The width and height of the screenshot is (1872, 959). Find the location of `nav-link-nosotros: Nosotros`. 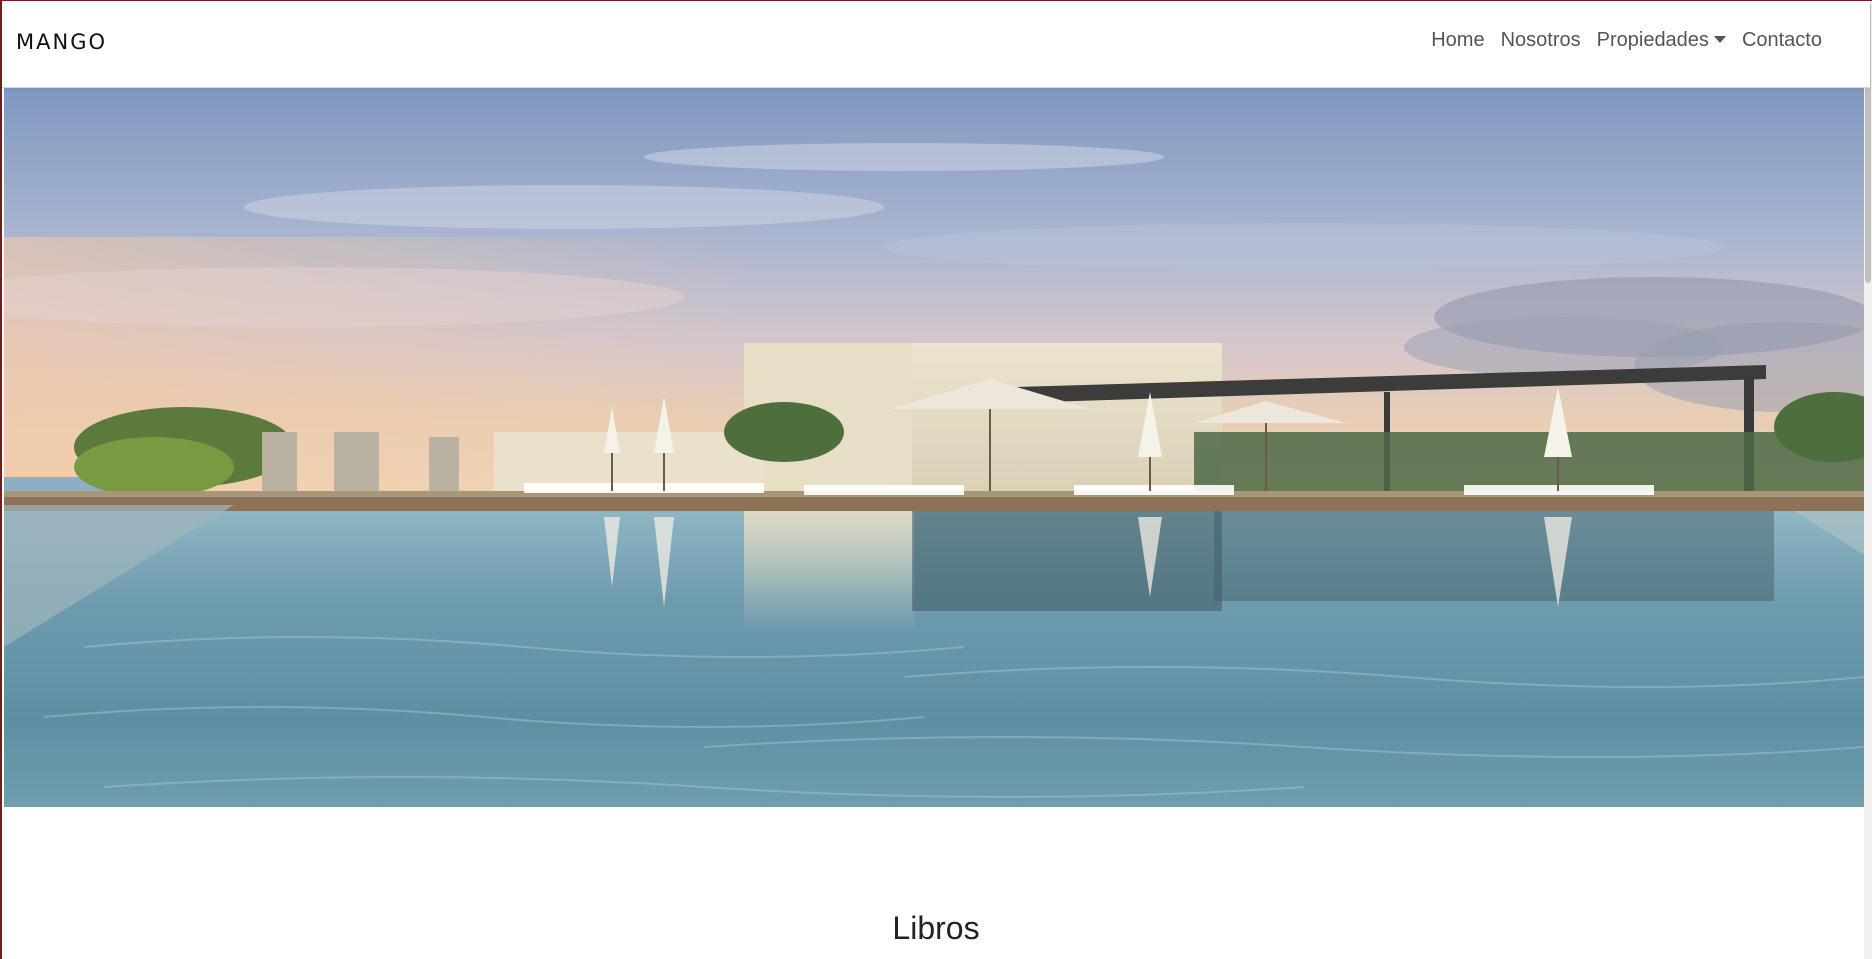

nav-link-nosotros: Nosotros is located at coordinates (1541, 40).